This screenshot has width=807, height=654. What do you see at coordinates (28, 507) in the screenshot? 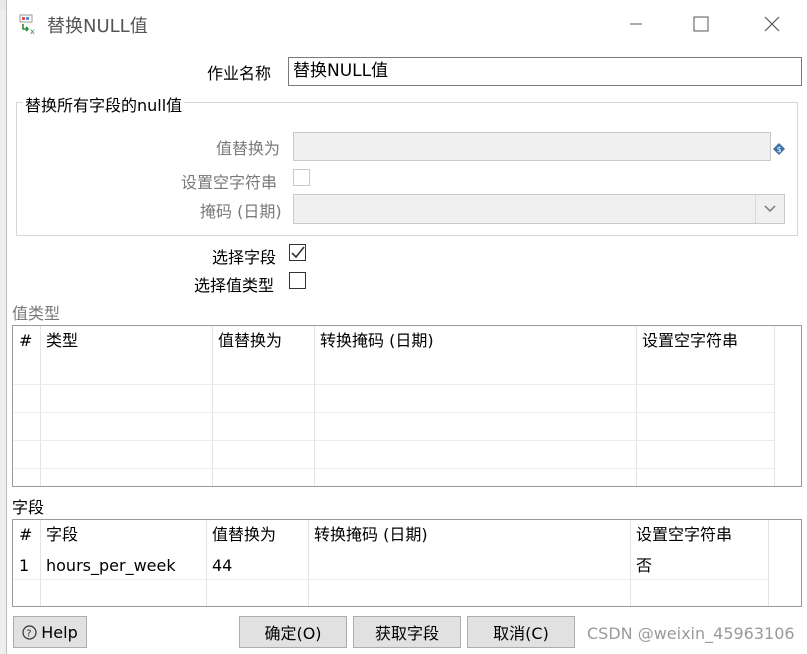
I see `fields-section-label: 字段` at bounding box center [28, 507].